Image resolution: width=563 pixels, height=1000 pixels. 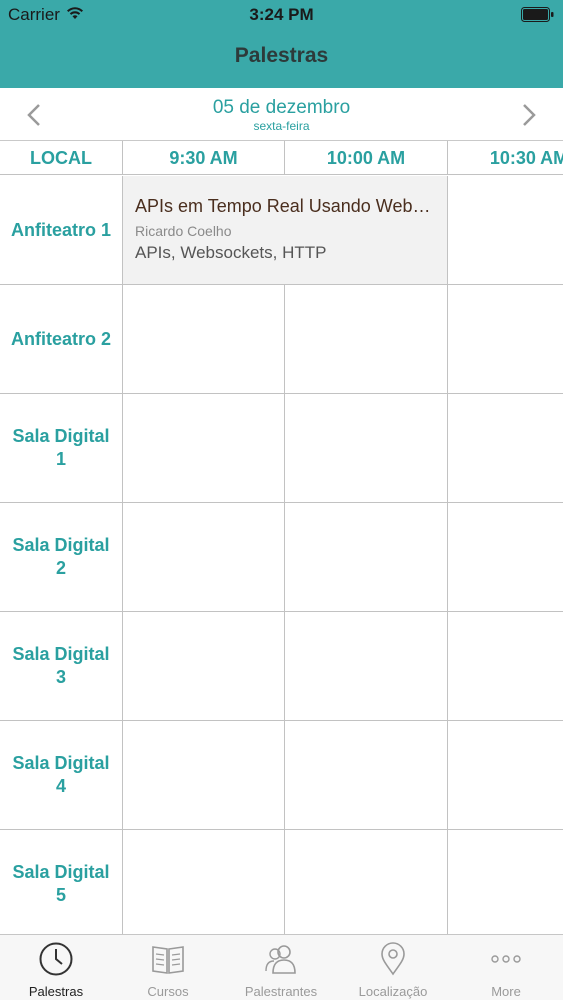 I want to click on tab-more: More, so click(x=506, y=967).